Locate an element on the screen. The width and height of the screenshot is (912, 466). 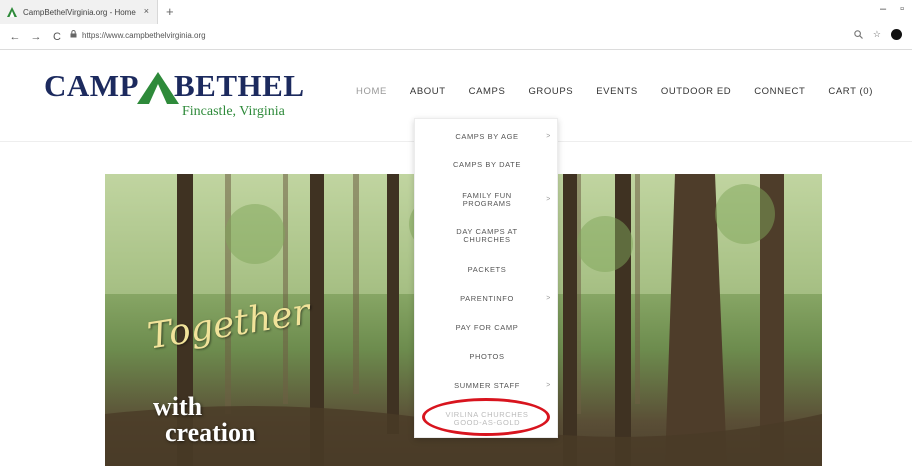
menu-item-packets: PACKETS is located at coordinates (487, 270).